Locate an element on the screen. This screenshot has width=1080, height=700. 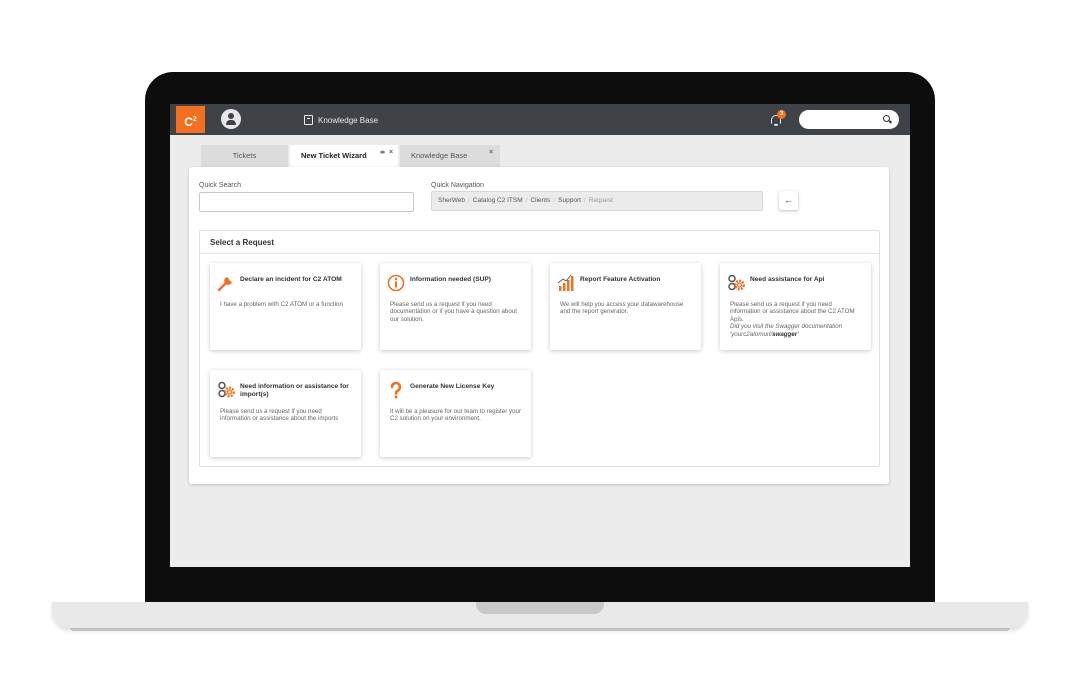
card-title: Information needed (SUP) is located at coordinates (450, 279).